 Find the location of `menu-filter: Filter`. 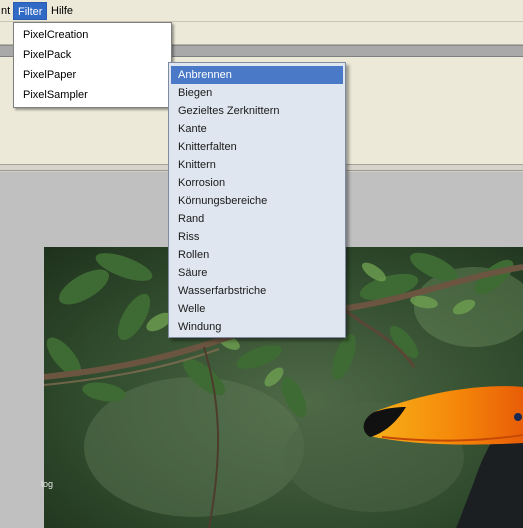

menu-filter: Filter is located at coordinates (30, 11).